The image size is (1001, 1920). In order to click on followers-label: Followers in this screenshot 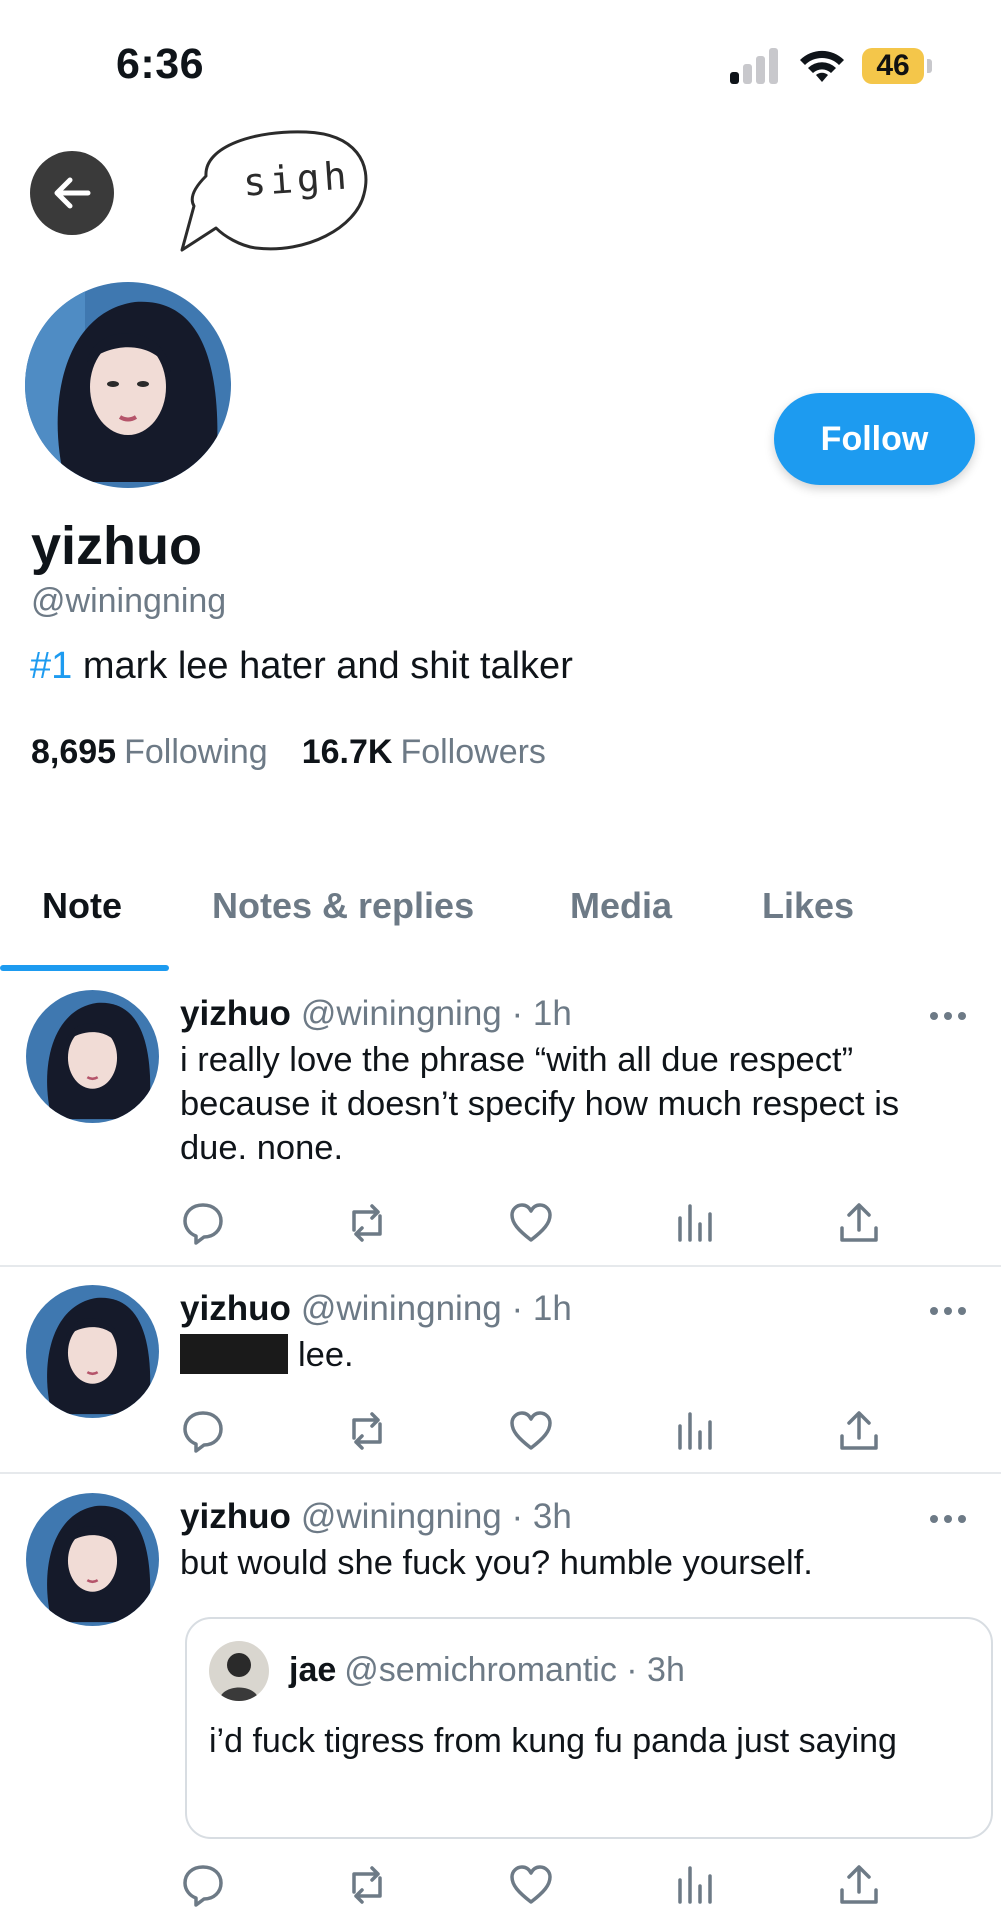, I will do `click(473, 752)`.